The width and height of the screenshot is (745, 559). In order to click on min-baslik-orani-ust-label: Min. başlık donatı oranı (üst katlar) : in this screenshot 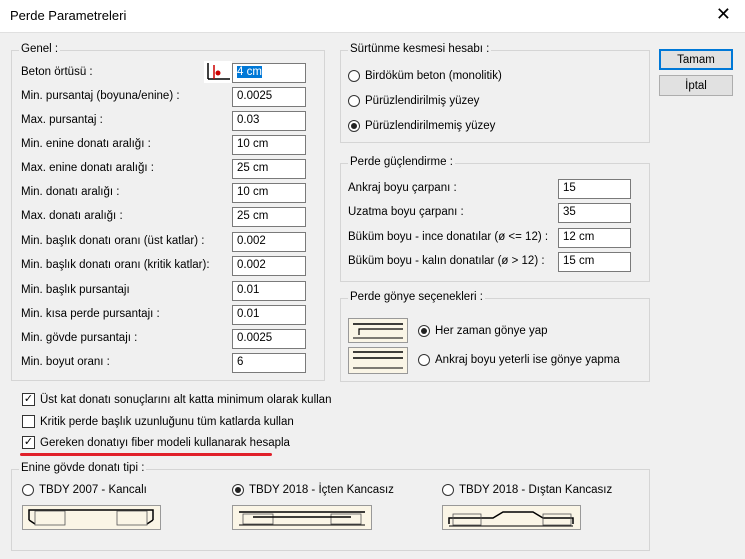, I will do `click(113, 241)`.